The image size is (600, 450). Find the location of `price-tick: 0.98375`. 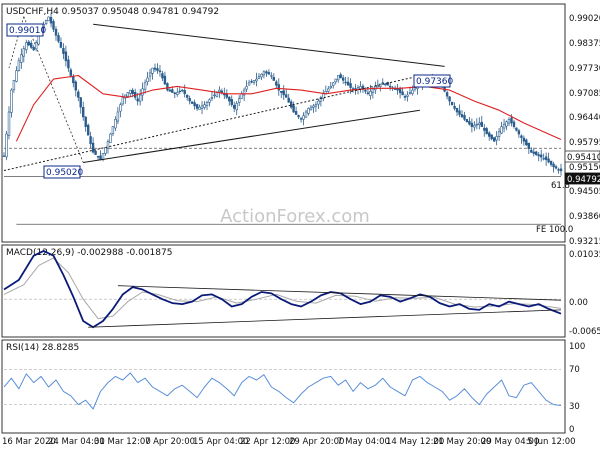

price-tick: 0.98375 is located at coordinates (584, 44).